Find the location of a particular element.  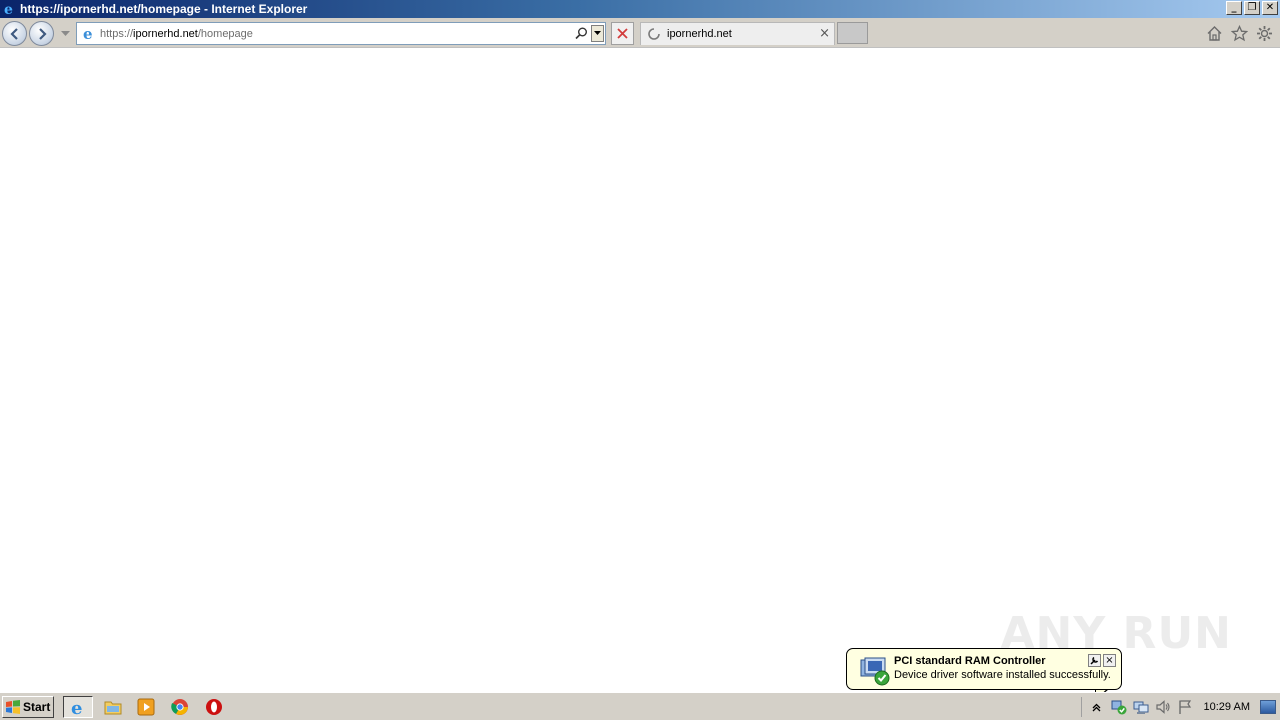

chrome-icon is located at coordinates (179, 707).